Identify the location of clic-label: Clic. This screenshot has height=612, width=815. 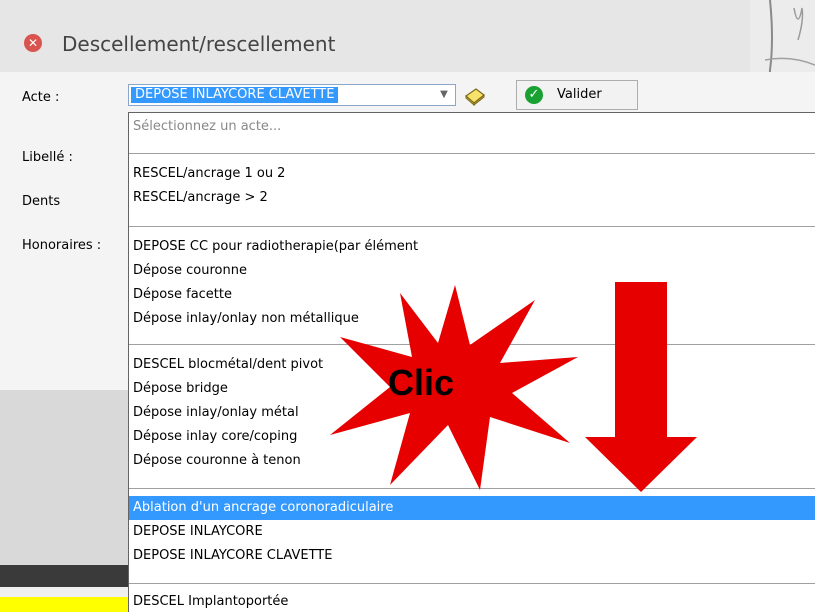
(421, 382).